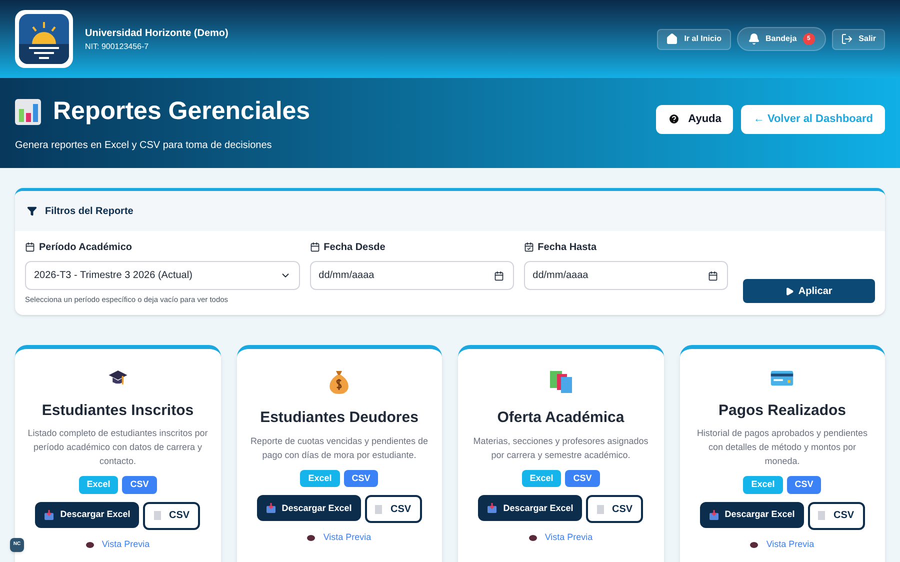 Image resolution: width=900 pixels, height=562 pixels. What do you see at coordinates (674, 119) in the screenshot?
I see `help-icon` at bounding box center [674, 119].